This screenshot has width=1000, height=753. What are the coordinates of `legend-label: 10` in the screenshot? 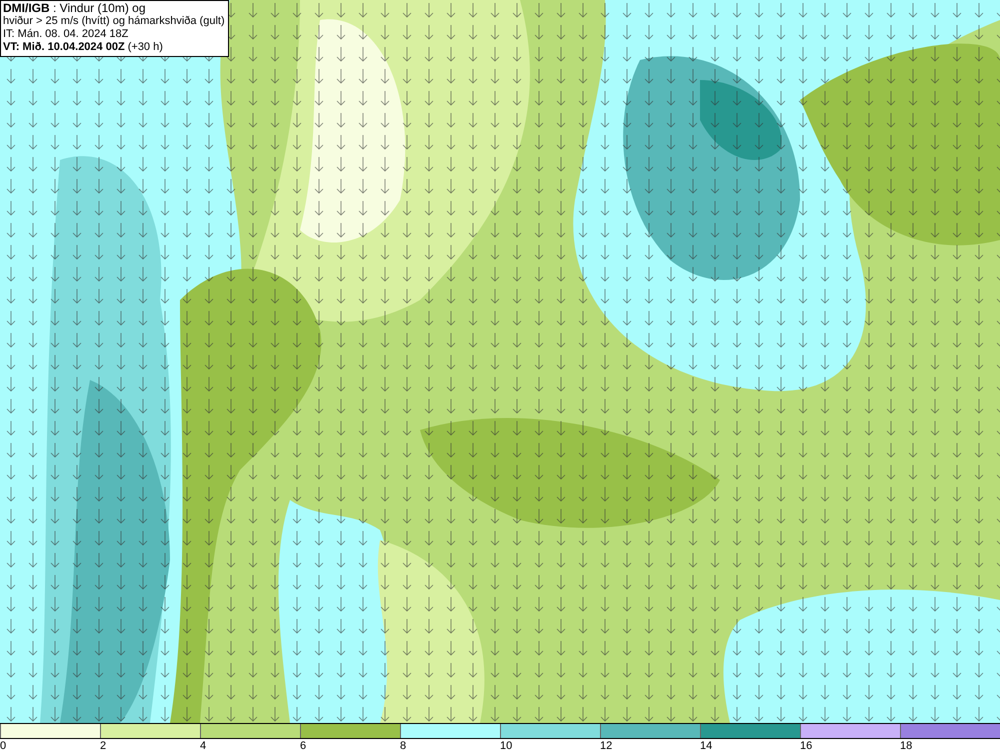 It's located at (506, 746).